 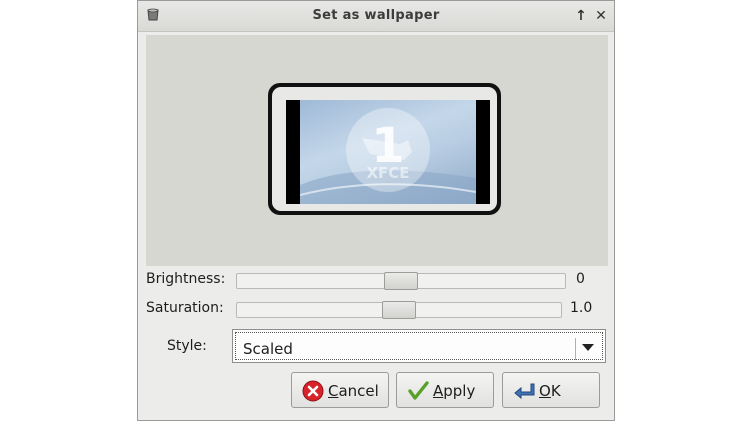 I want to click on saturation-slider, so click(x=399, y=310).